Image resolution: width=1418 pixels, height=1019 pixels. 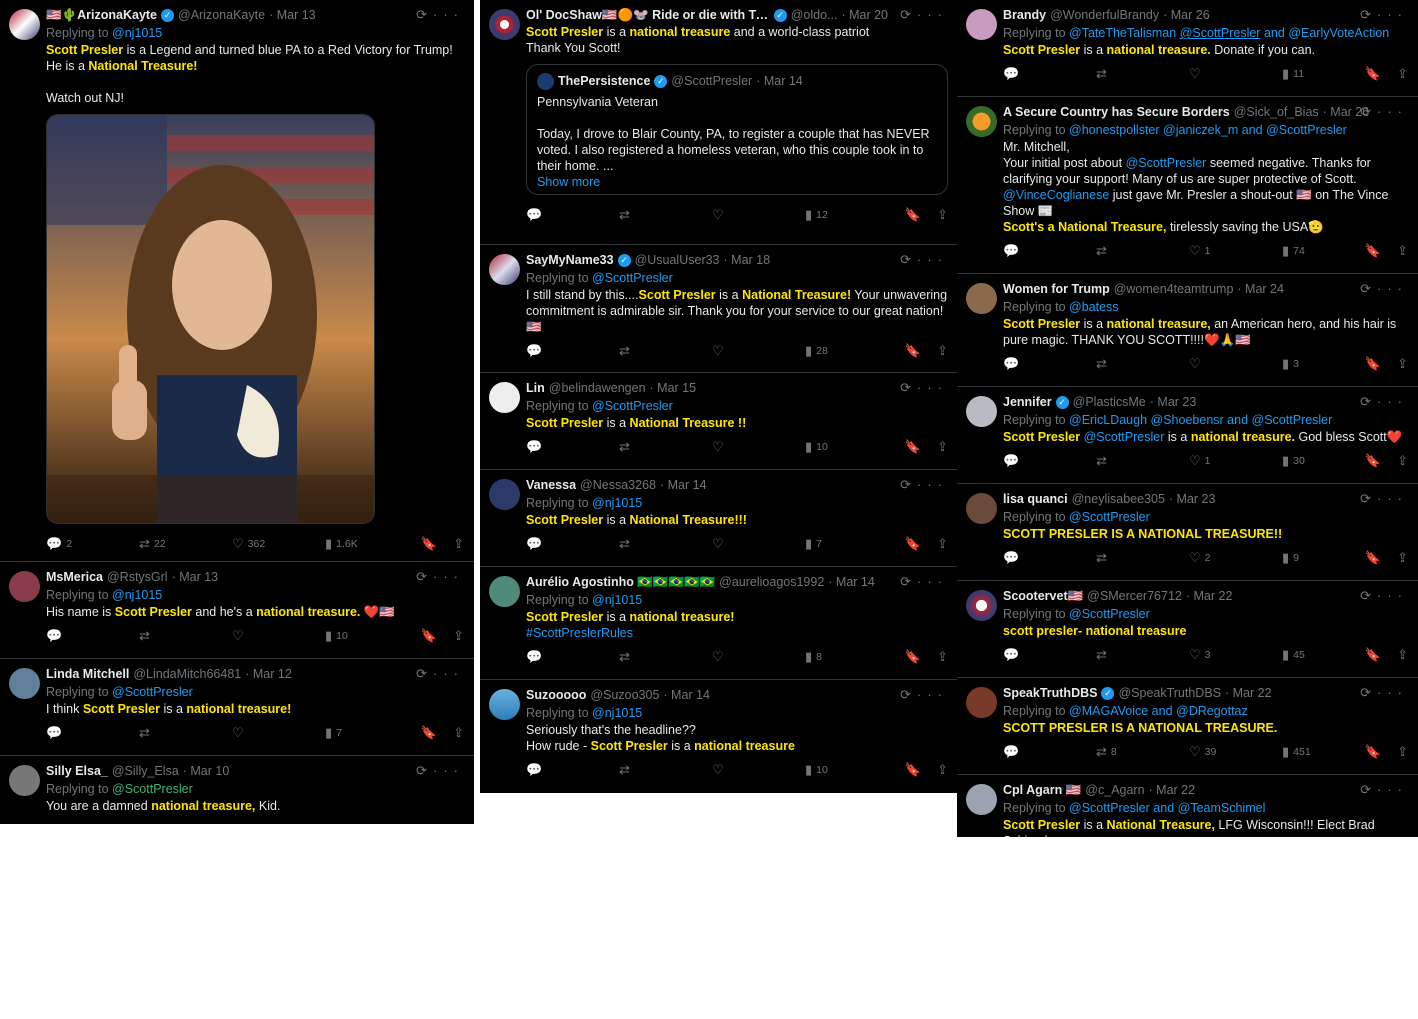 What do you see at coordinates (1323, 74) in the screenshot?
I see `views-button: ▮ 11` at bounding box center [1323, 74].